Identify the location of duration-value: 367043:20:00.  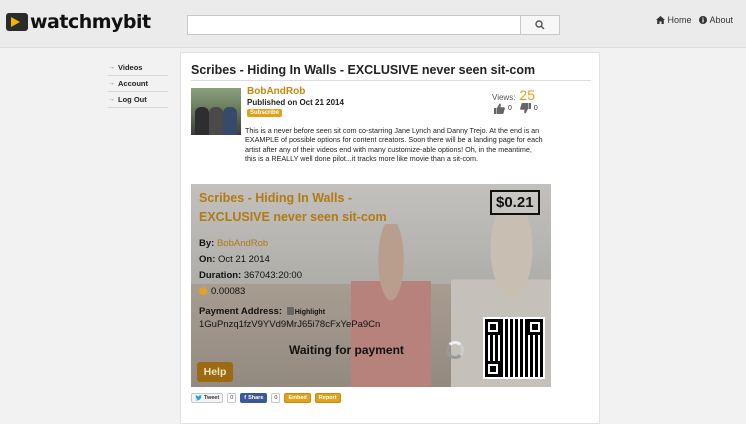
(272, 275).